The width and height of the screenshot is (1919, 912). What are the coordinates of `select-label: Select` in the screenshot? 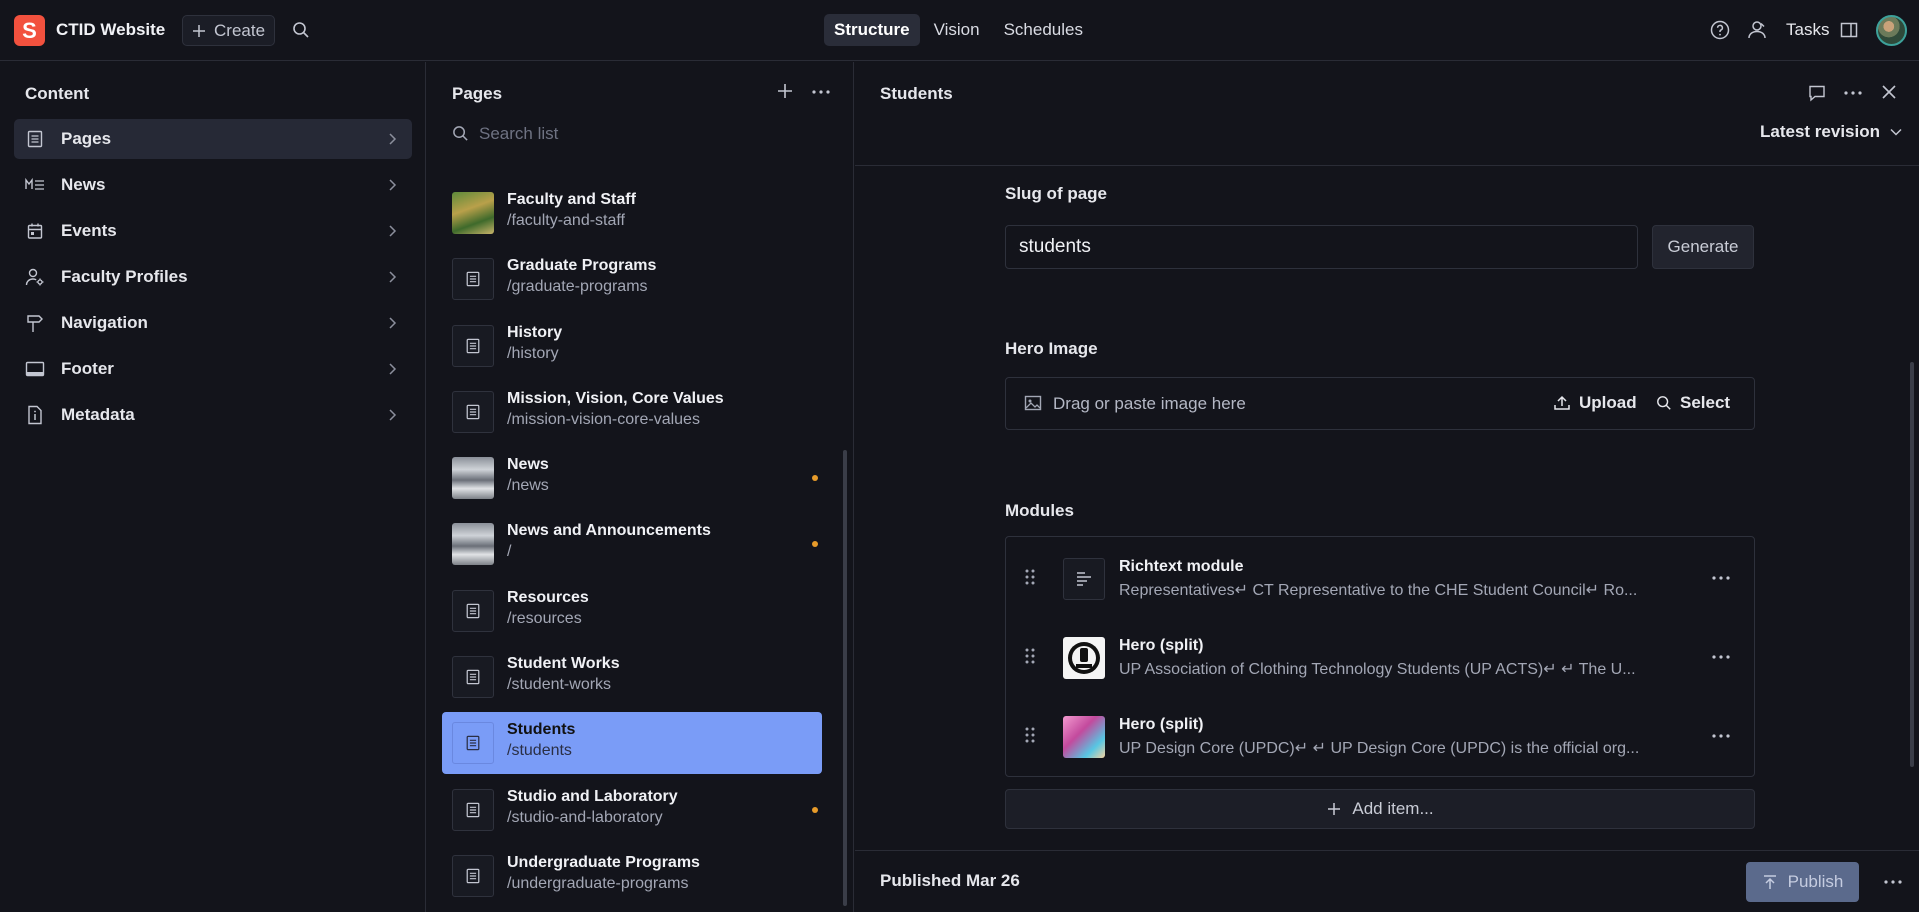 It's located at (1705, 402).